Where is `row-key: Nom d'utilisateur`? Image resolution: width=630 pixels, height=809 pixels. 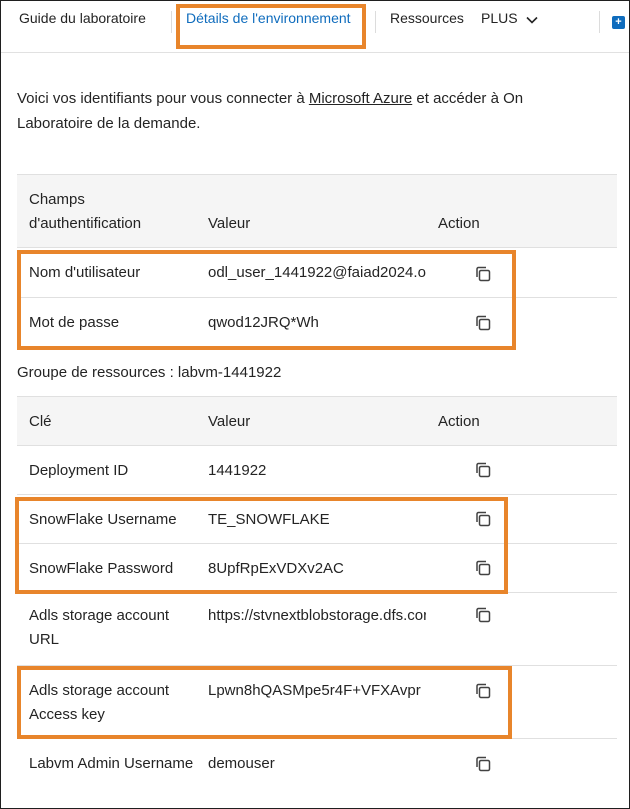 row-key: Nom d'utilisateur is located at coordinates (85, 272).